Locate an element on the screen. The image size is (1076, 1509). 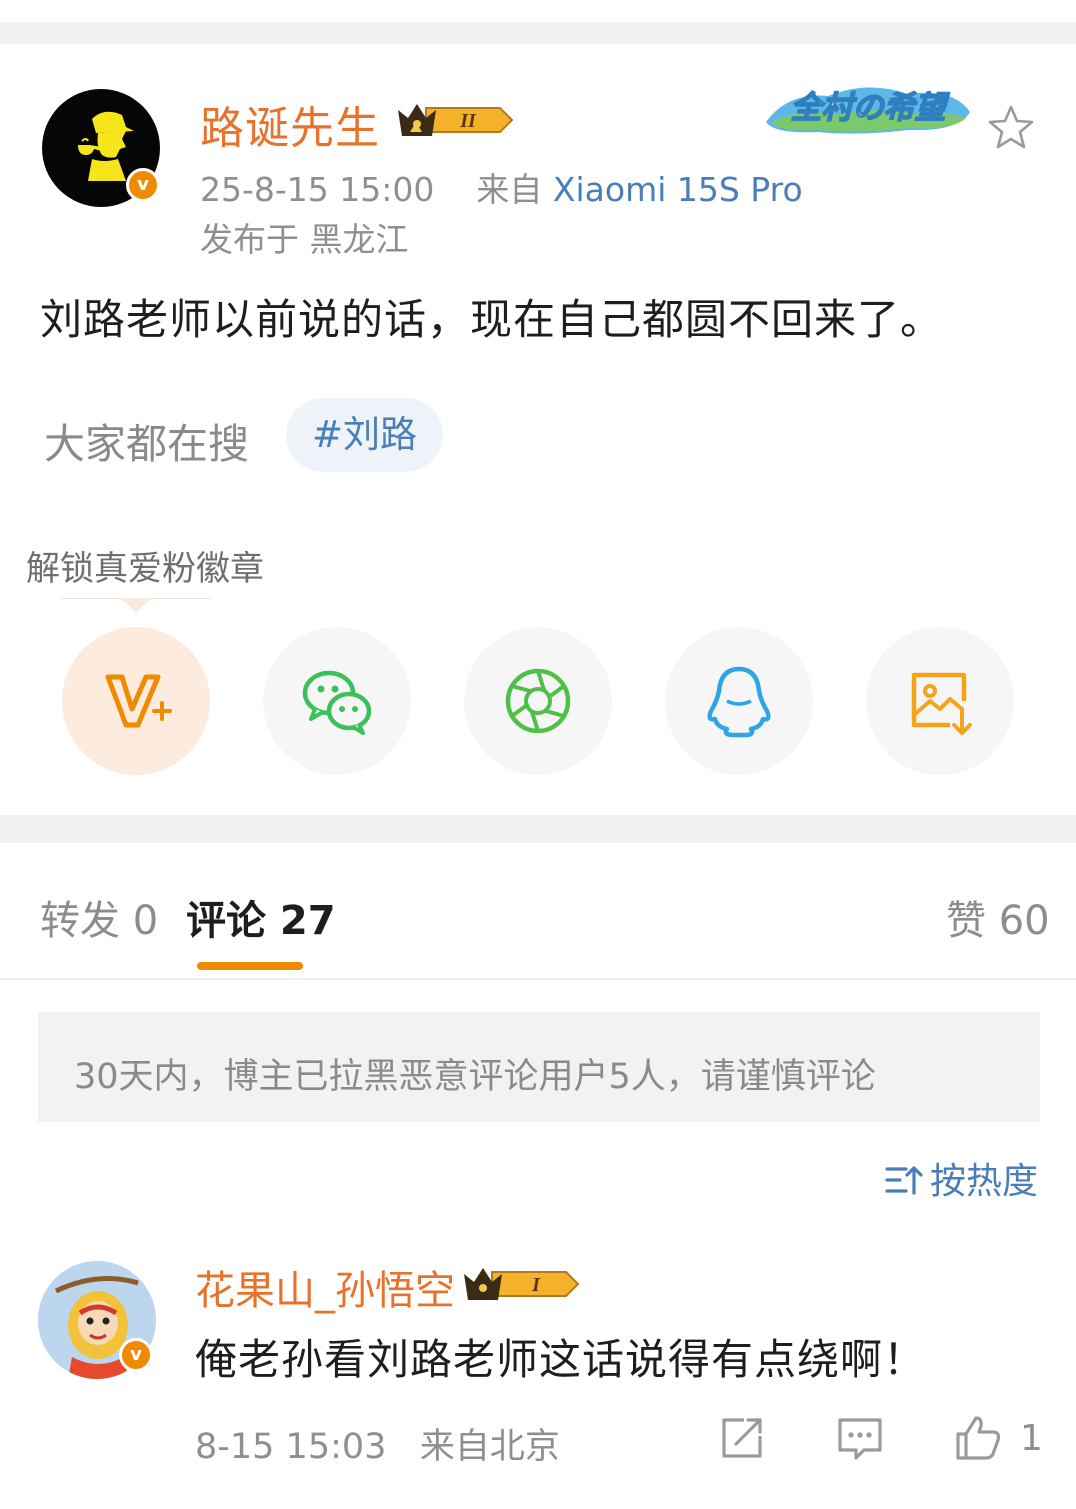
village-hope-badge-icon: 全村の希望 is located at coordinates (867, 108).